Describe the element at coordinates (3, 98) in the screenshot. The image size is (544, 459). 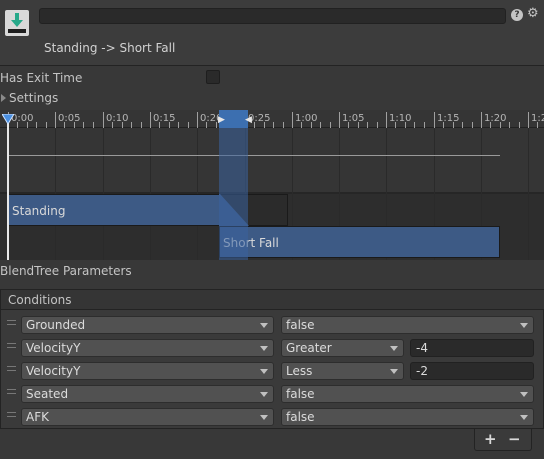
I see `settings-foldout-icon` at that location.